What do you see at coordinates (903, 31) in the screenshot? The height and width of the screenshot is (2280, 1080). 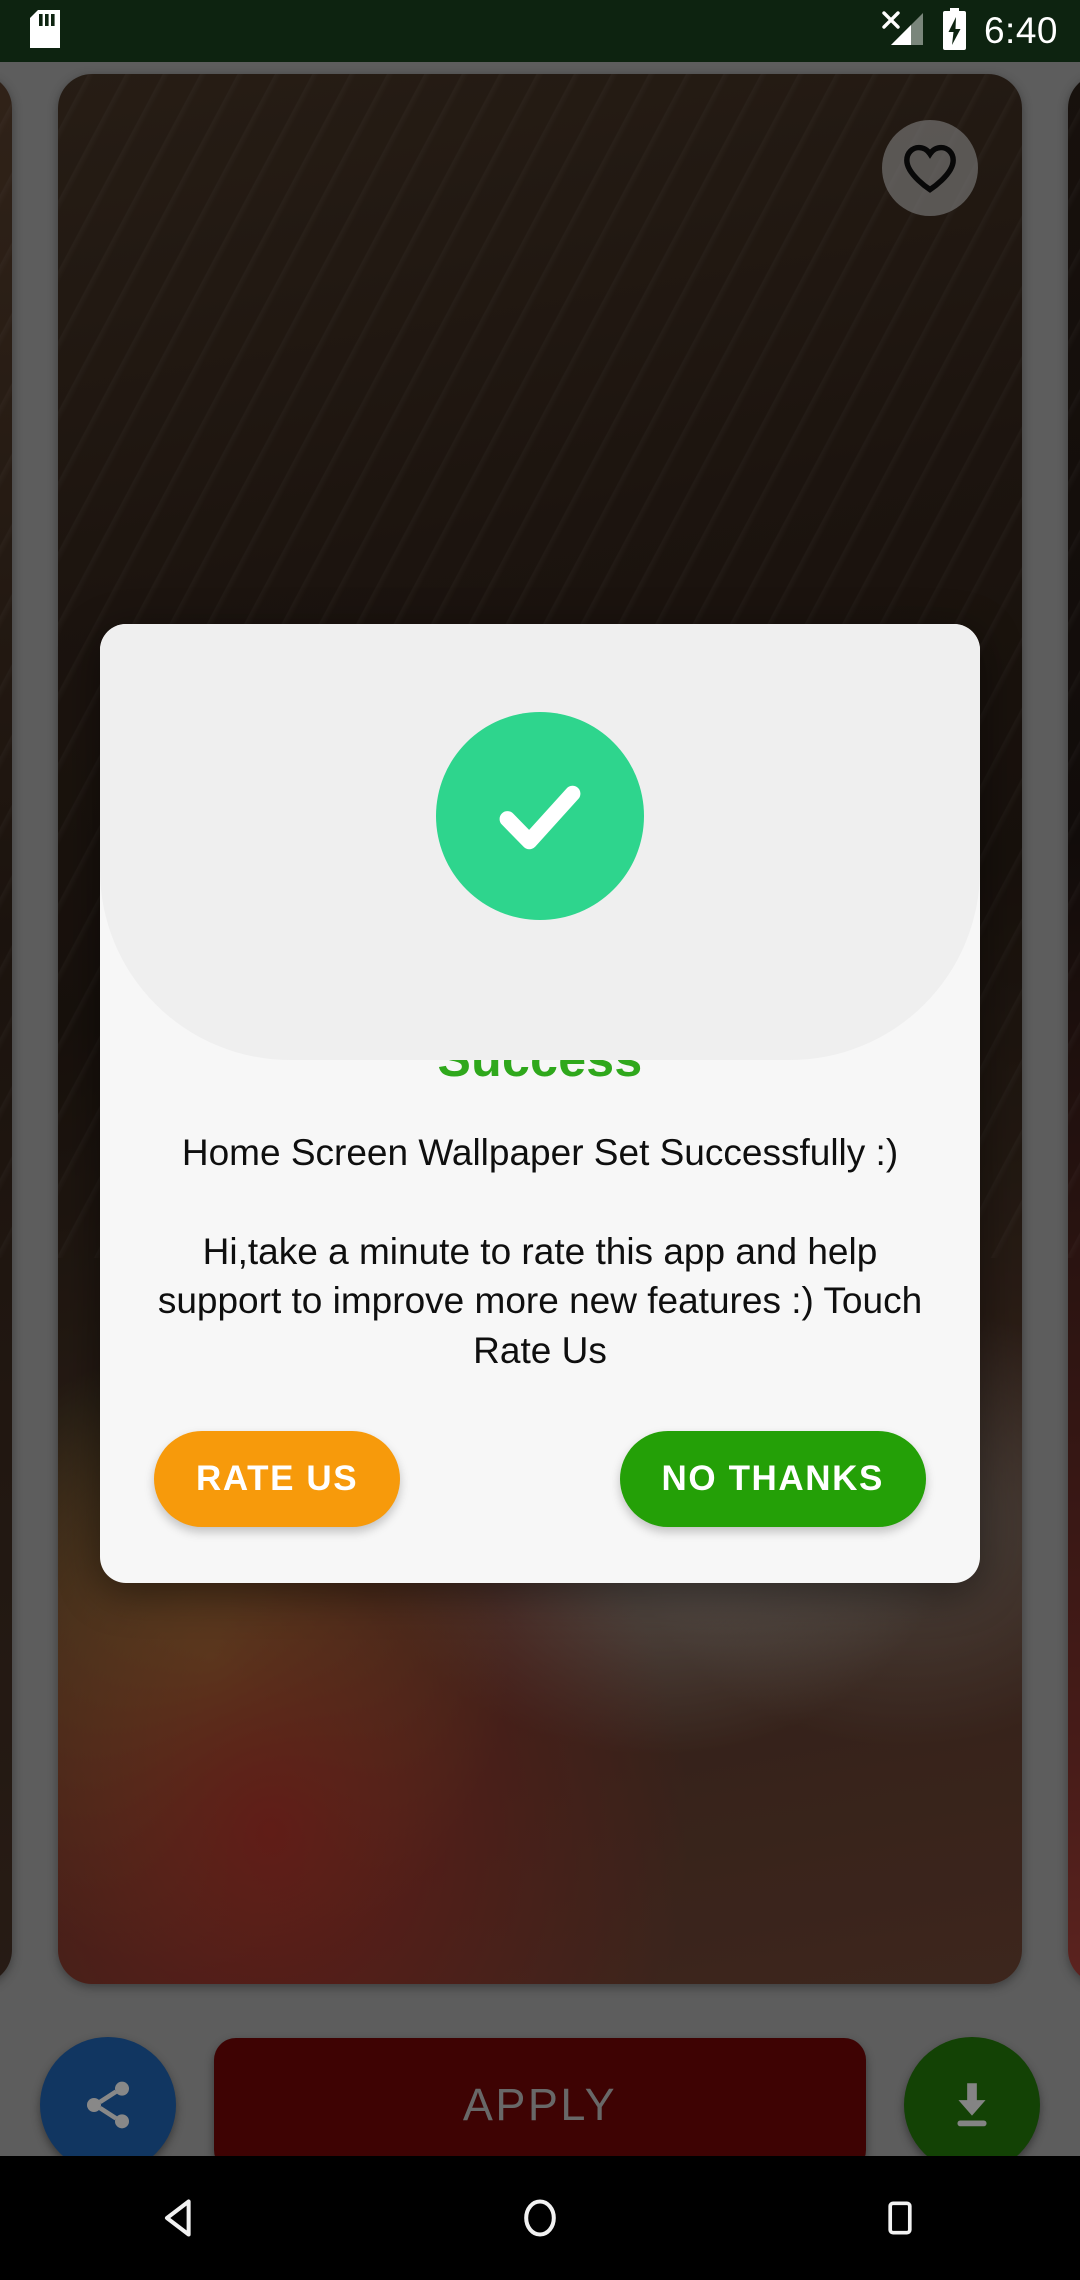 I see `signal-no-sim-icon` at bounding box center [903, 31].